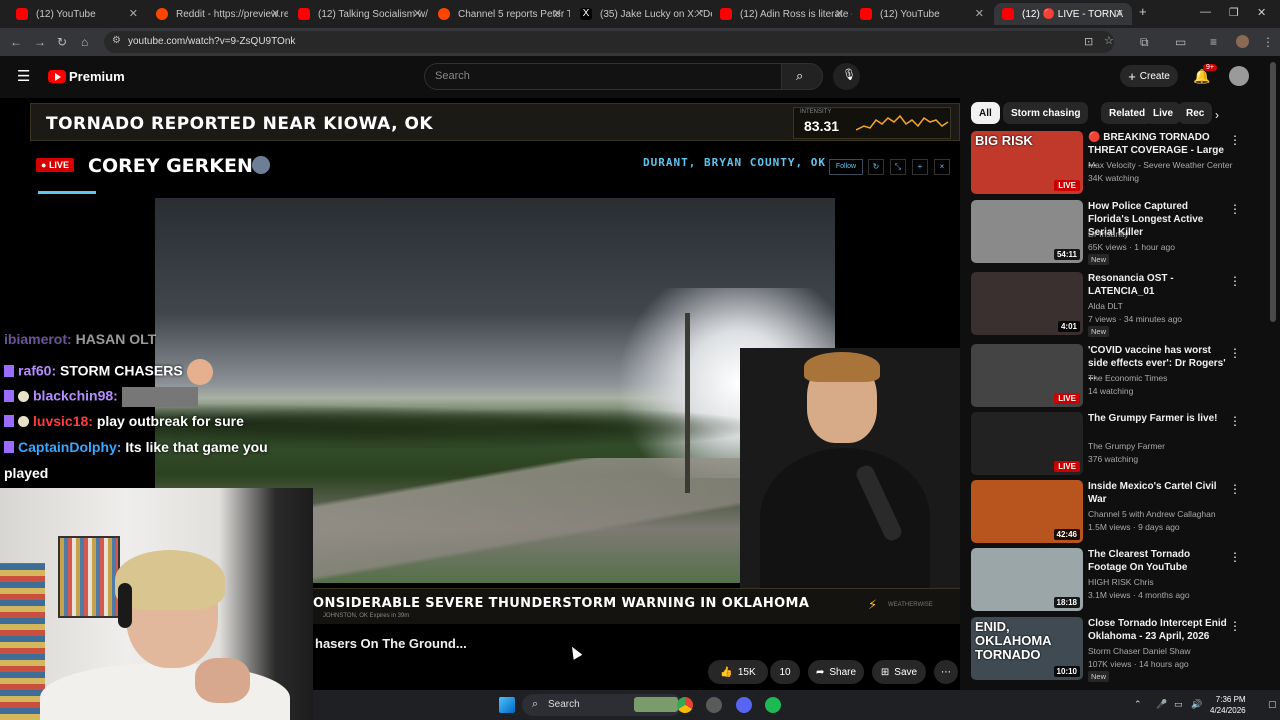  Describe the element at coordinates (360, 14) in the screenshot. I see `browser-tab: (12) Talking Socialism w/ D ✕` at that location.